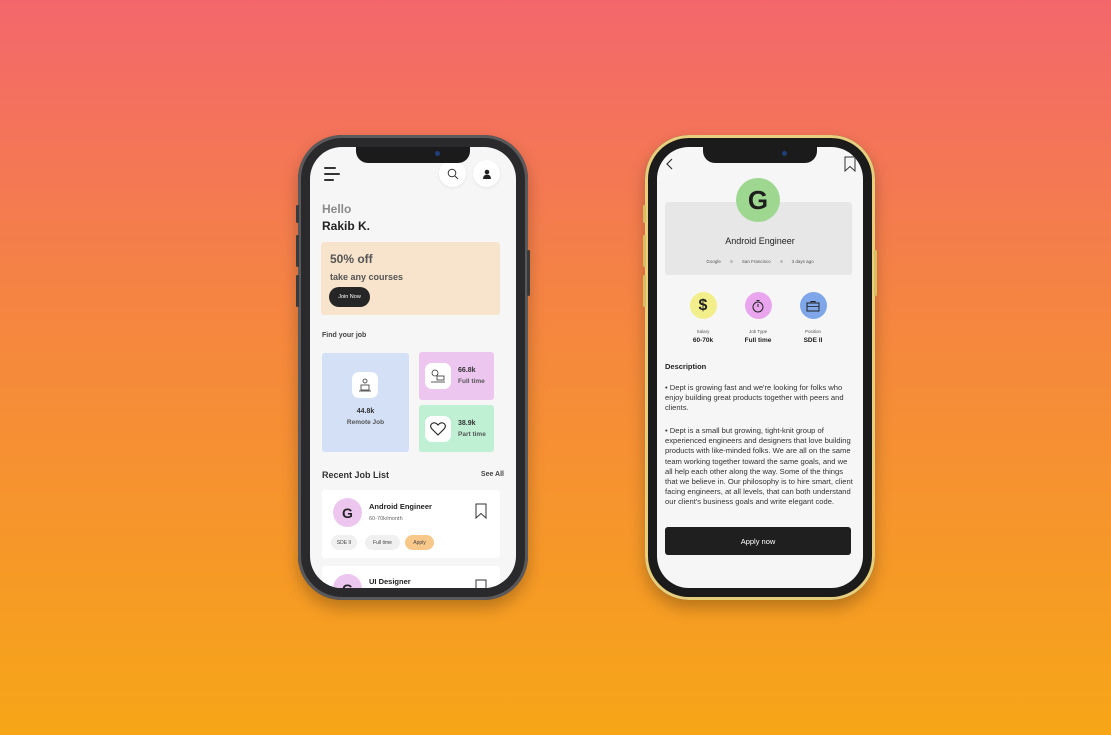  What do you see at coordinates (802, 261) in the screenshot?
I see `posted-time: 3 days ago` at bounding box center [802, 261].